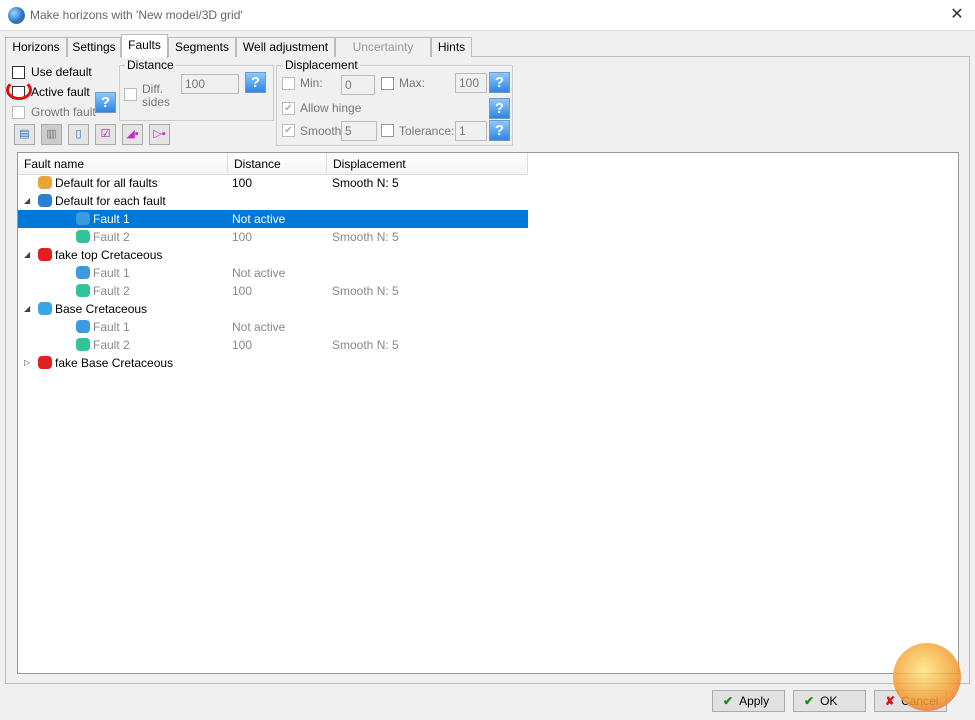 The width and height of the screenshot is (975, 720). What do you see at coordinates (144, 46) in the screenshot?
I see `tab-faults: Faults` at bounding box center [144, 46].